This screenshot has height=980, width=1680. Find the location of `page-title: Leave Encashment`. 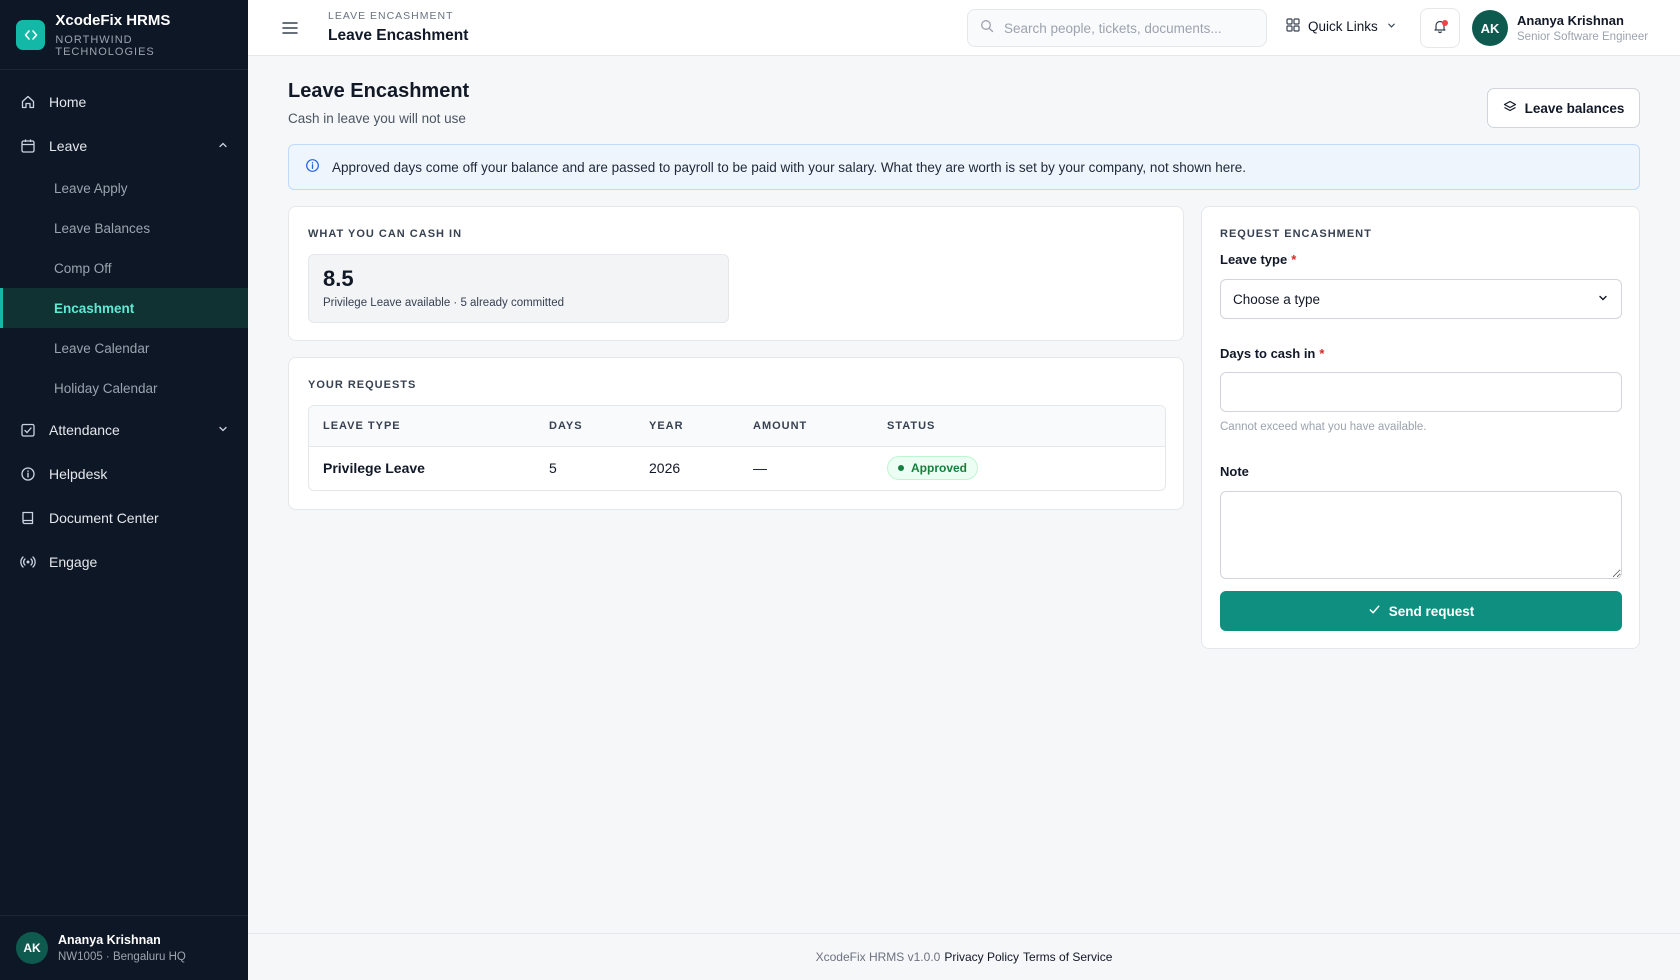

page-title: Leave Encashment is located at coordinates (379, 91).